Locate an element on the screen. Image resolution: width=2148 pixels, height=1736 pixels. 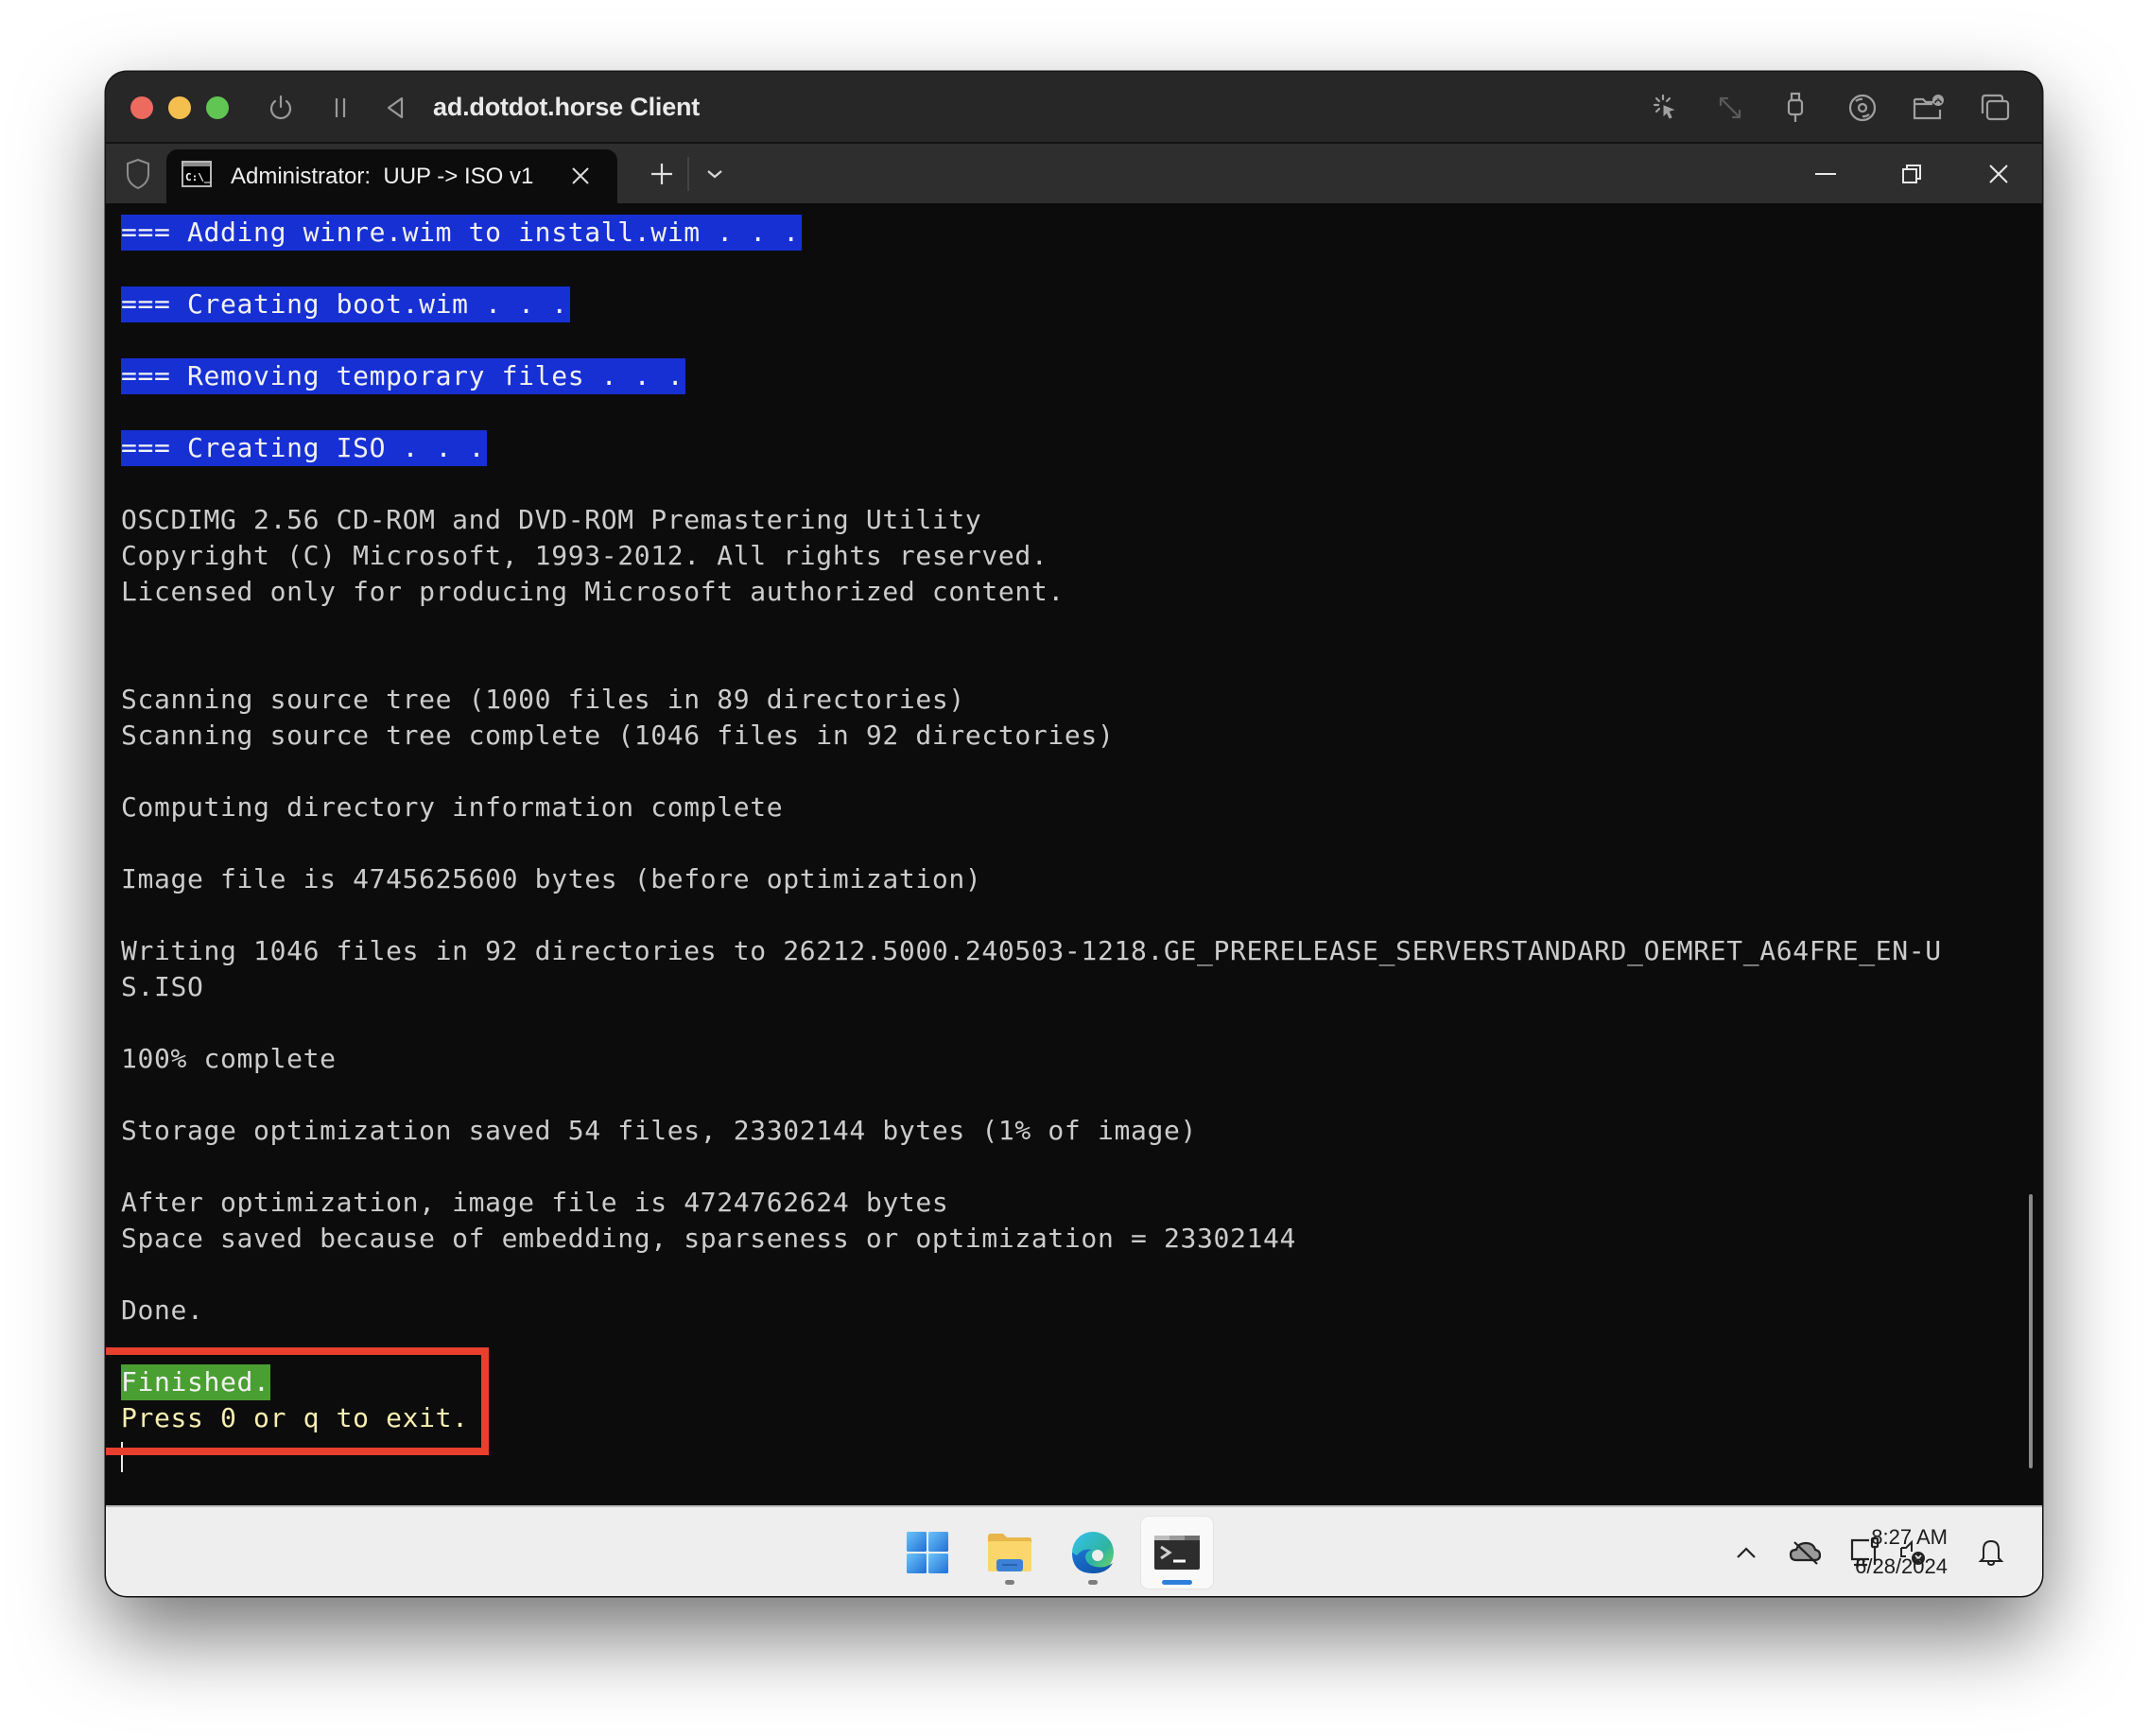
taskbar: 8:27 AM 6/28/2024 is located at coordinates (1074, 1550).